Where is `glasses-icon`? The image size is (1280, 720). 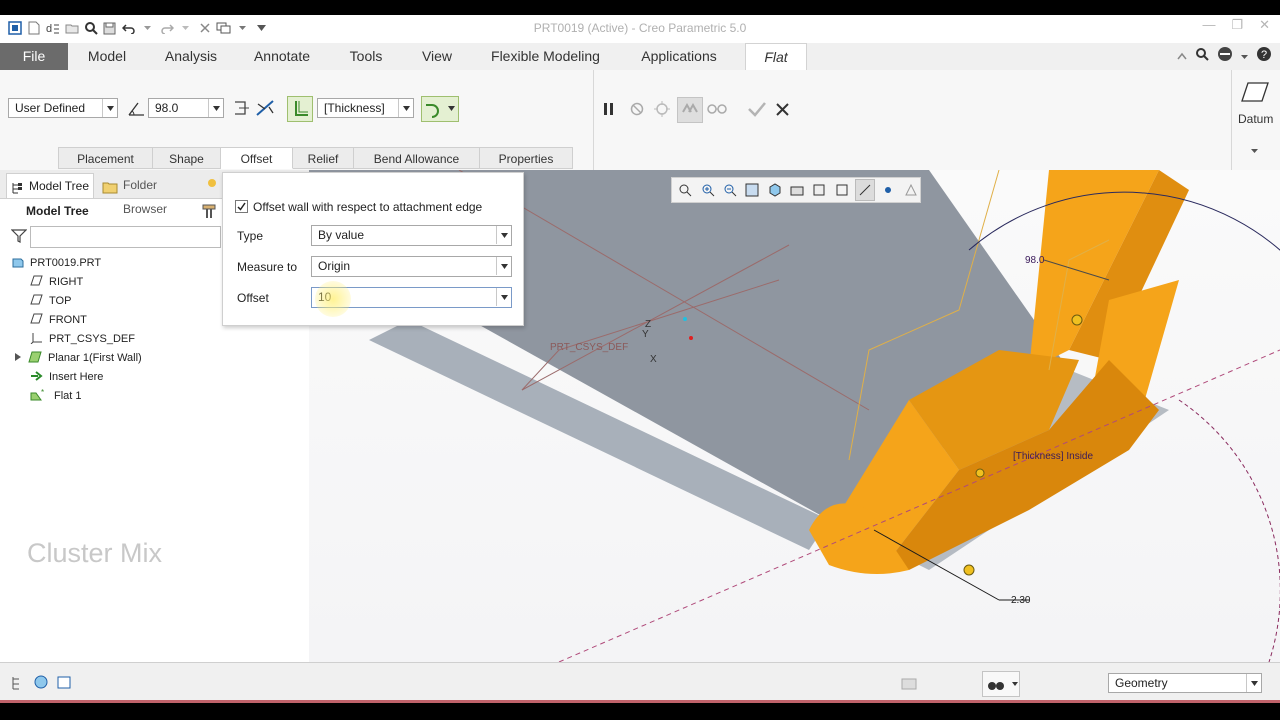
glasses-icon is located at coordinates (717, 109).